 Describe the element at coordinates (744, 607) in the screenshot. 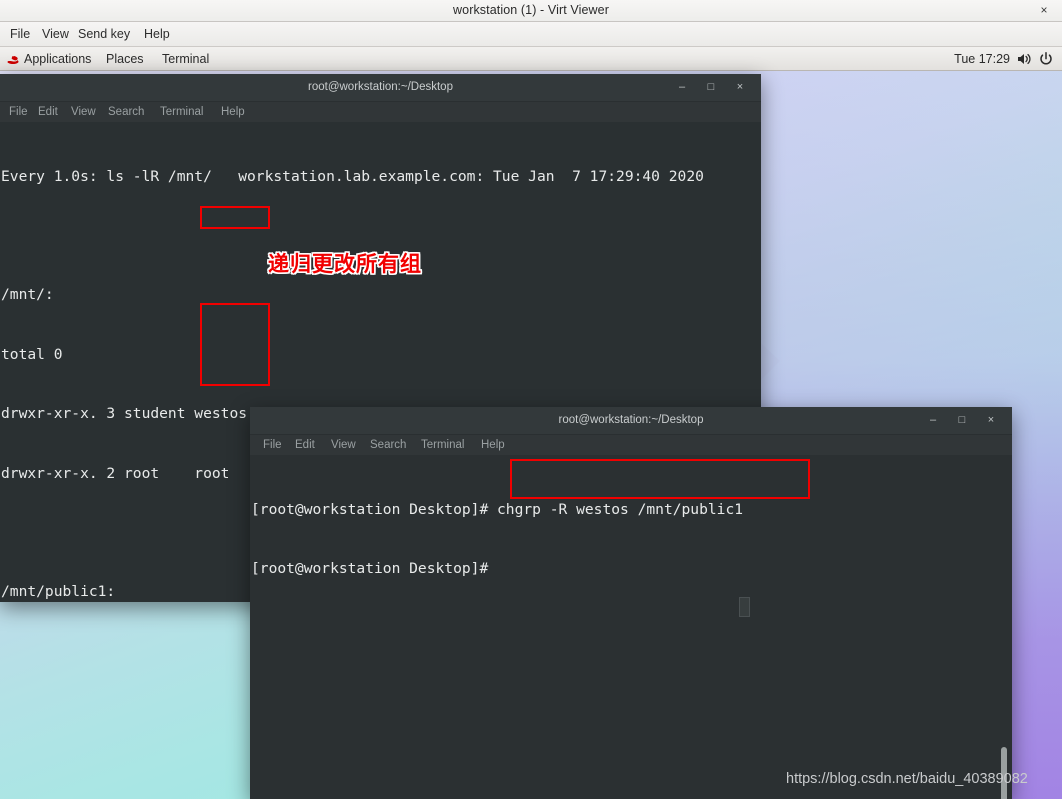

I see `terminal-cursor` at that location.